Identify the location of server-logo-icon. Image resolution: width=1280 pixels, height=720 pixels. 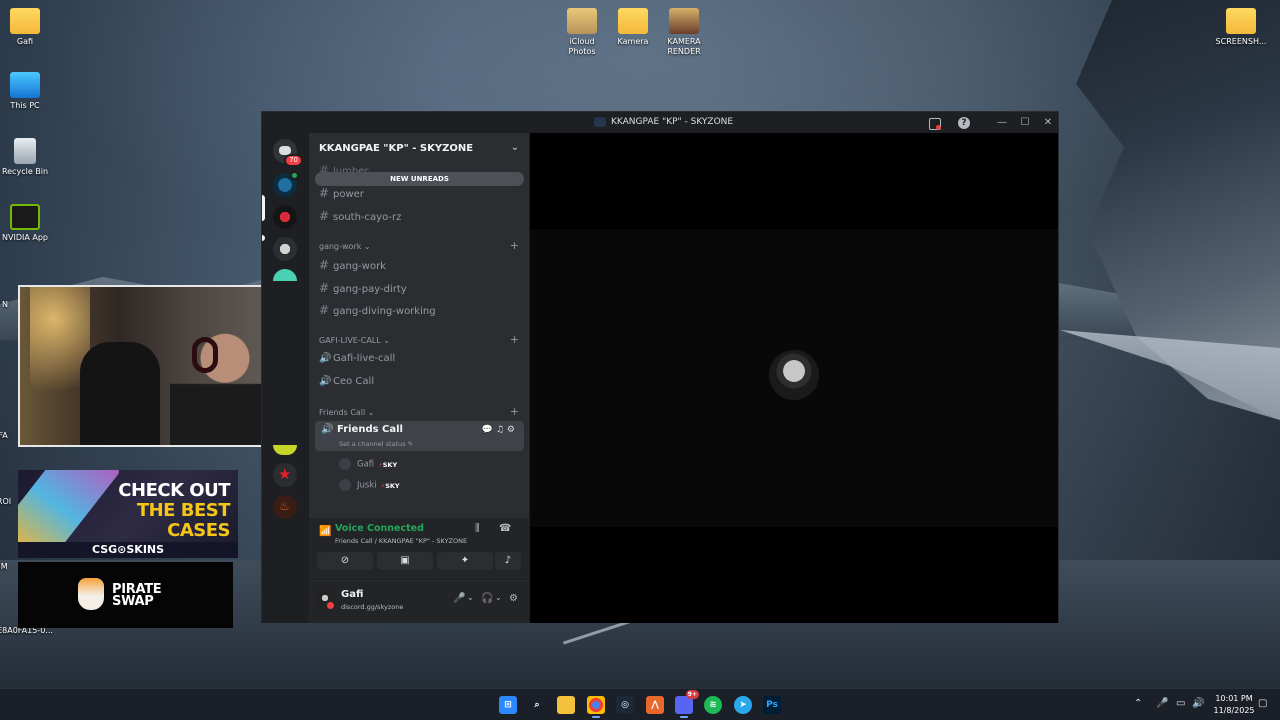
(600, 122).